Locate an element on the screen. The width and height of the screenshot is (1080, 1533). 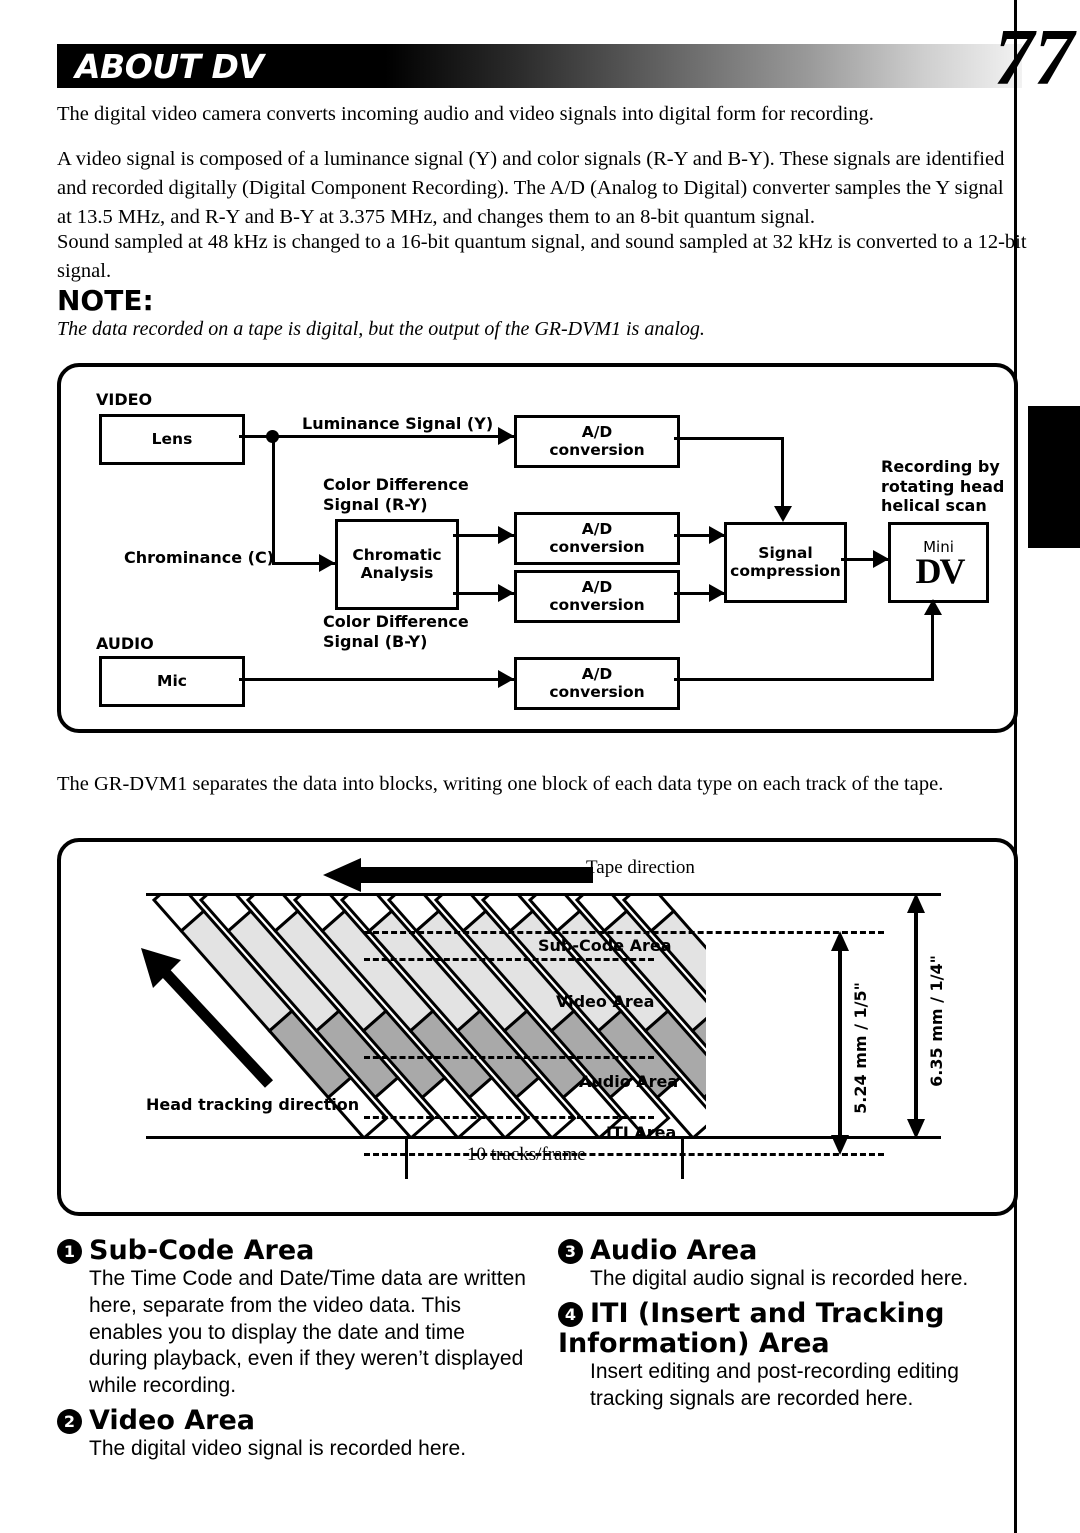
minidv-cassette-box: Mini DV is located at coordinates (938, 562).